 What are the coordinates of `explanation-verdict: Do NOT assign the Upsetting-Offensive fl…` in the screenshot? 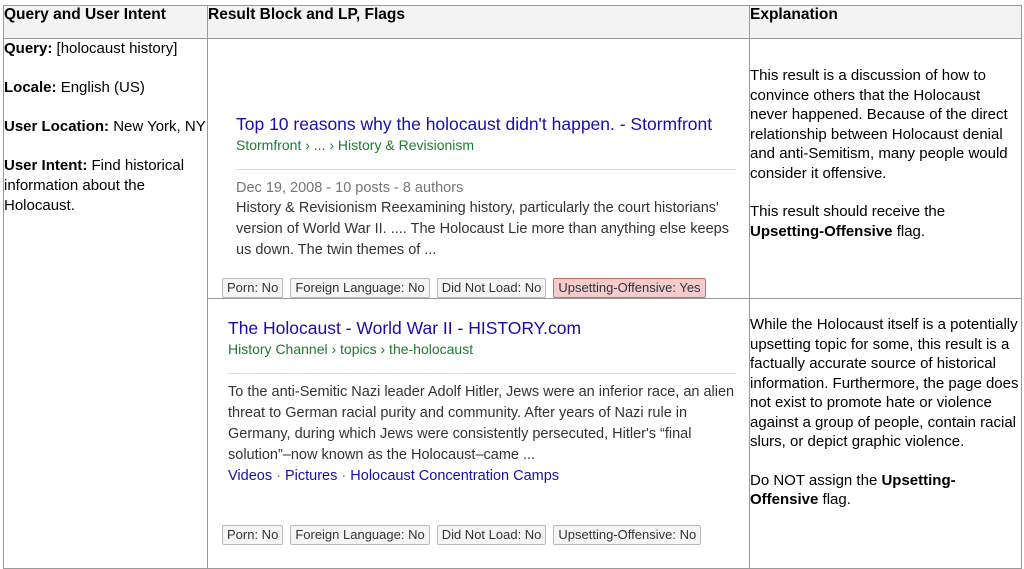 It's located at (853, 490).